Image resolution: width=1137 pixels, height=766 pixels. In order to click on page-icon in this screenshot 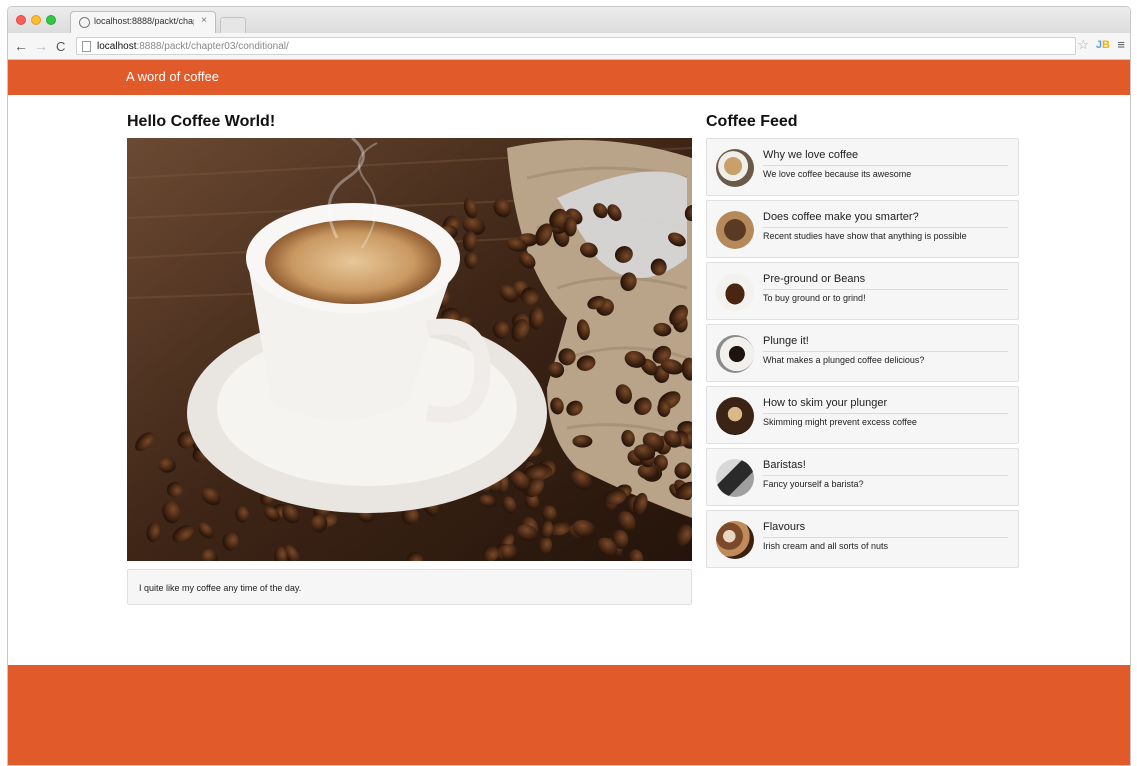, I will do `click(86, 46)`.